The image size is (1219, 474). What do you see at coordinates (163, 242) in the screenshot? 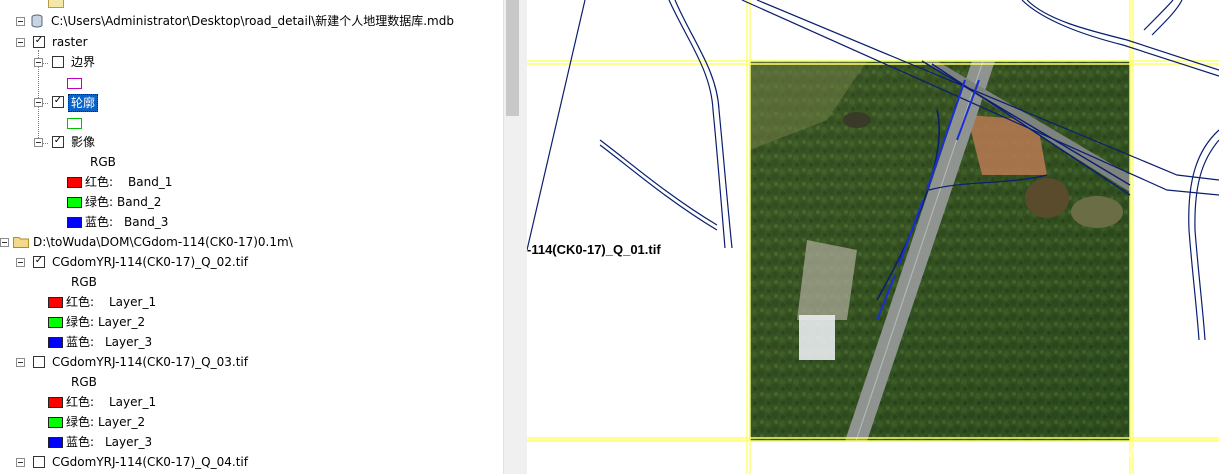
I see `folder-path: D:\toWuda\DOM\CGdom-114(CK0-17)0.1m\` at bounding box center [163, 242].